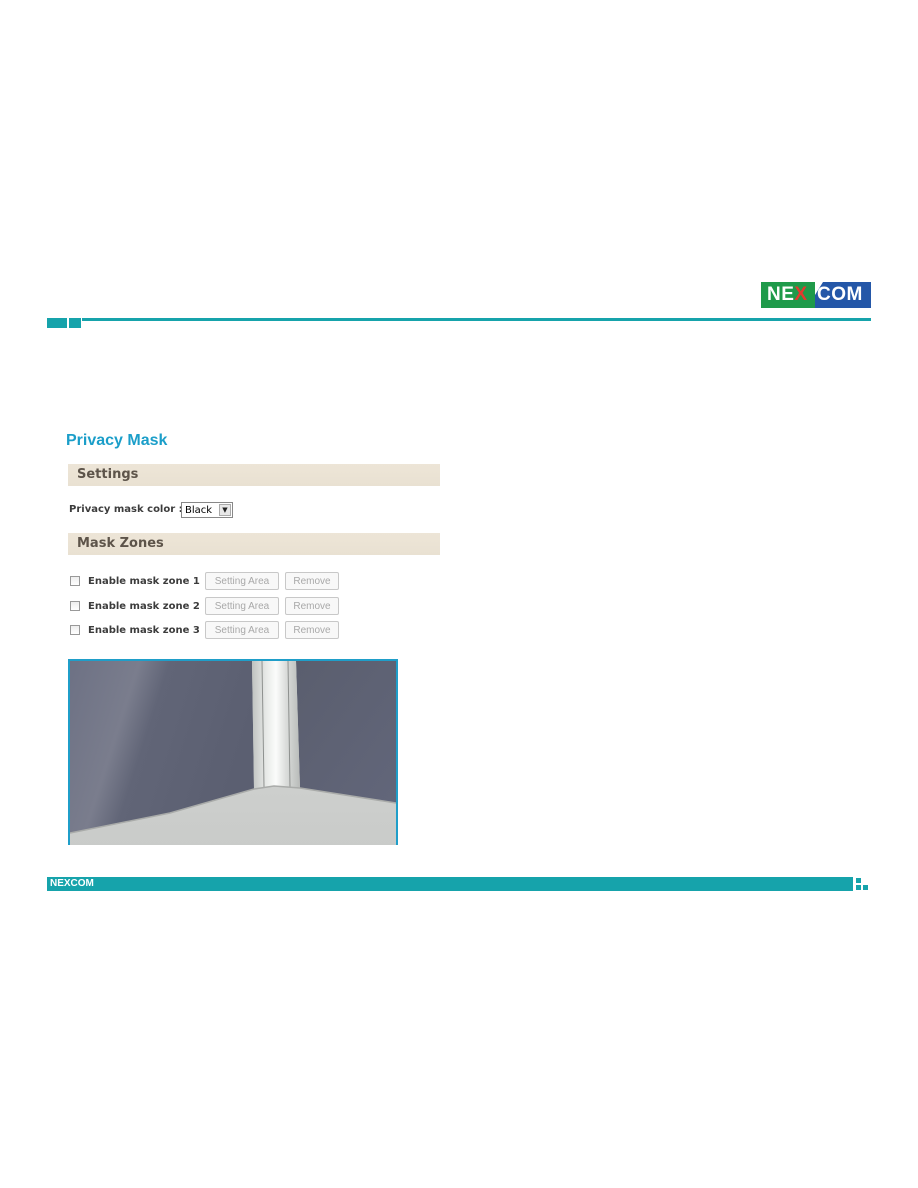 The image size is (918, 1188). I want to click on setting-area-1-button: Setting Area, so click(242, 581).